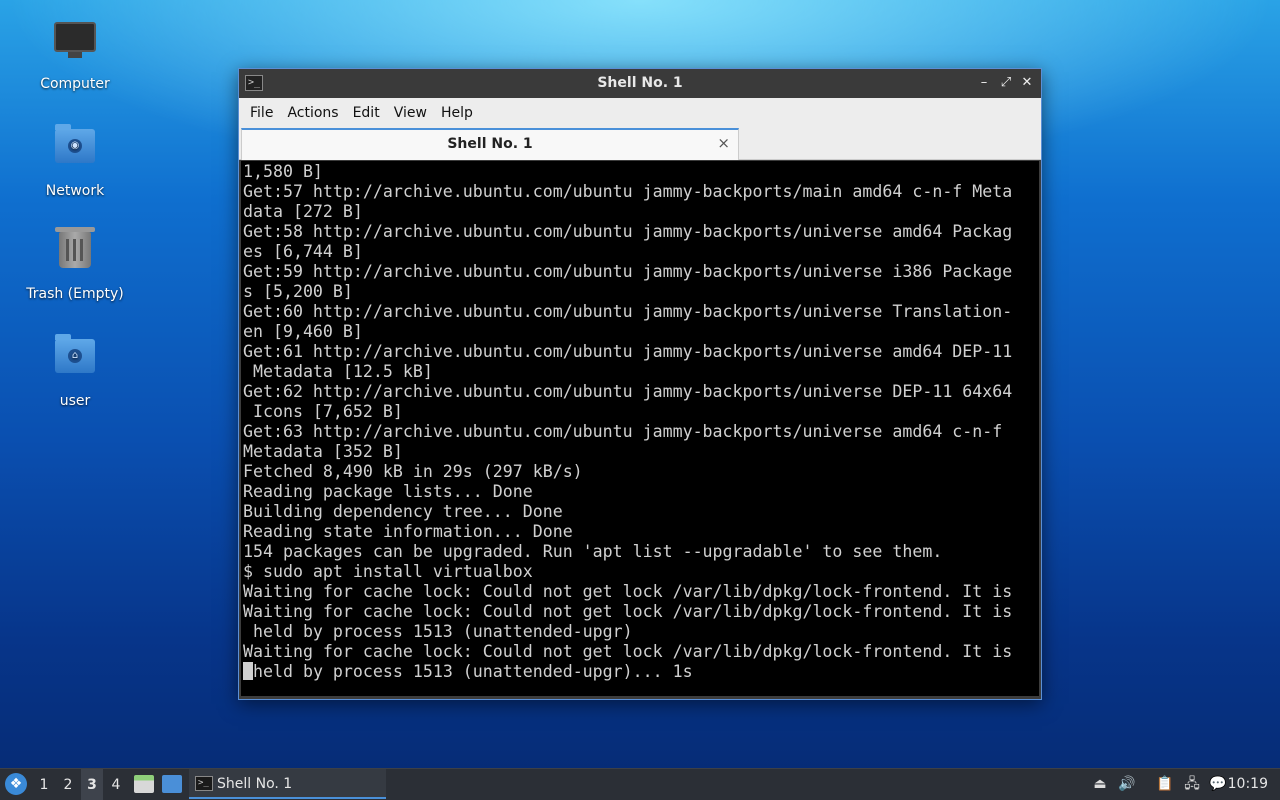  I want to click on terminal-cursor, so click(248, 671).